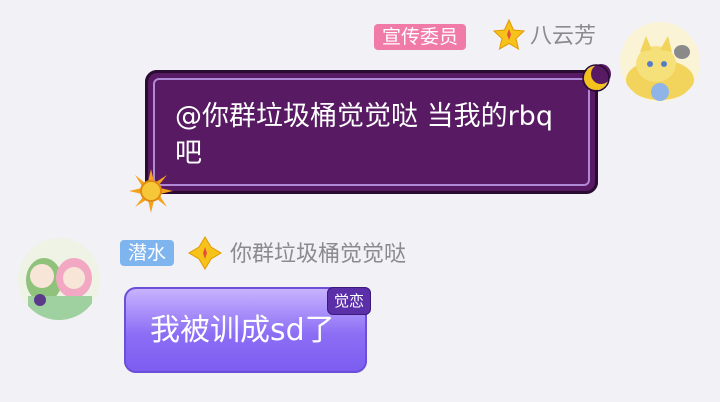  What do you see at coordinates (318, 255) in the screenshot?
I see `sender-nickname: 你群垃圾桶觉觉哒` at bounding box center [318, 255].